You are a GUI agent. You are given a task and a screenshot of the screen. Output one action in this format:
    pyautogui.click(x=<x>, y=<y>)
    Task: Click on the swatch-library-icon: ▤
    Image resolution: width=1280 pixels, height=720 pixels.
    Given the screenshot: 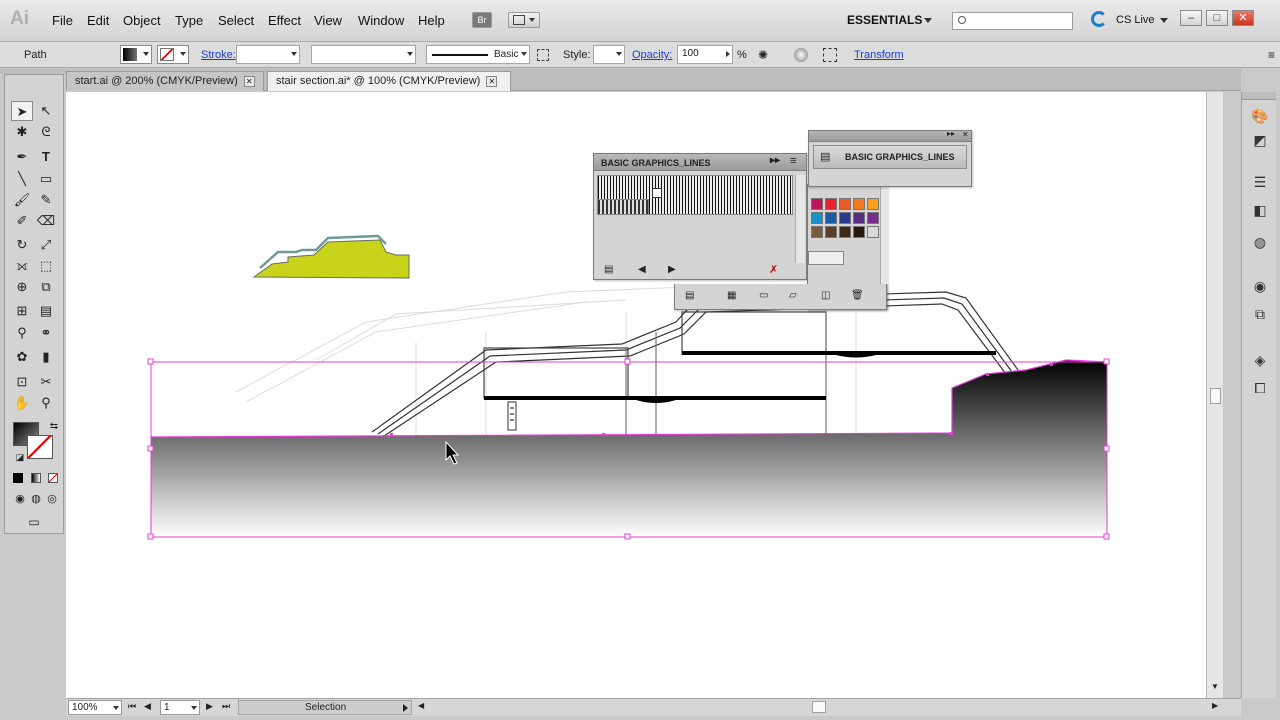 What is the action you would take?
    pyautogui.click(x=689, y=295)
    